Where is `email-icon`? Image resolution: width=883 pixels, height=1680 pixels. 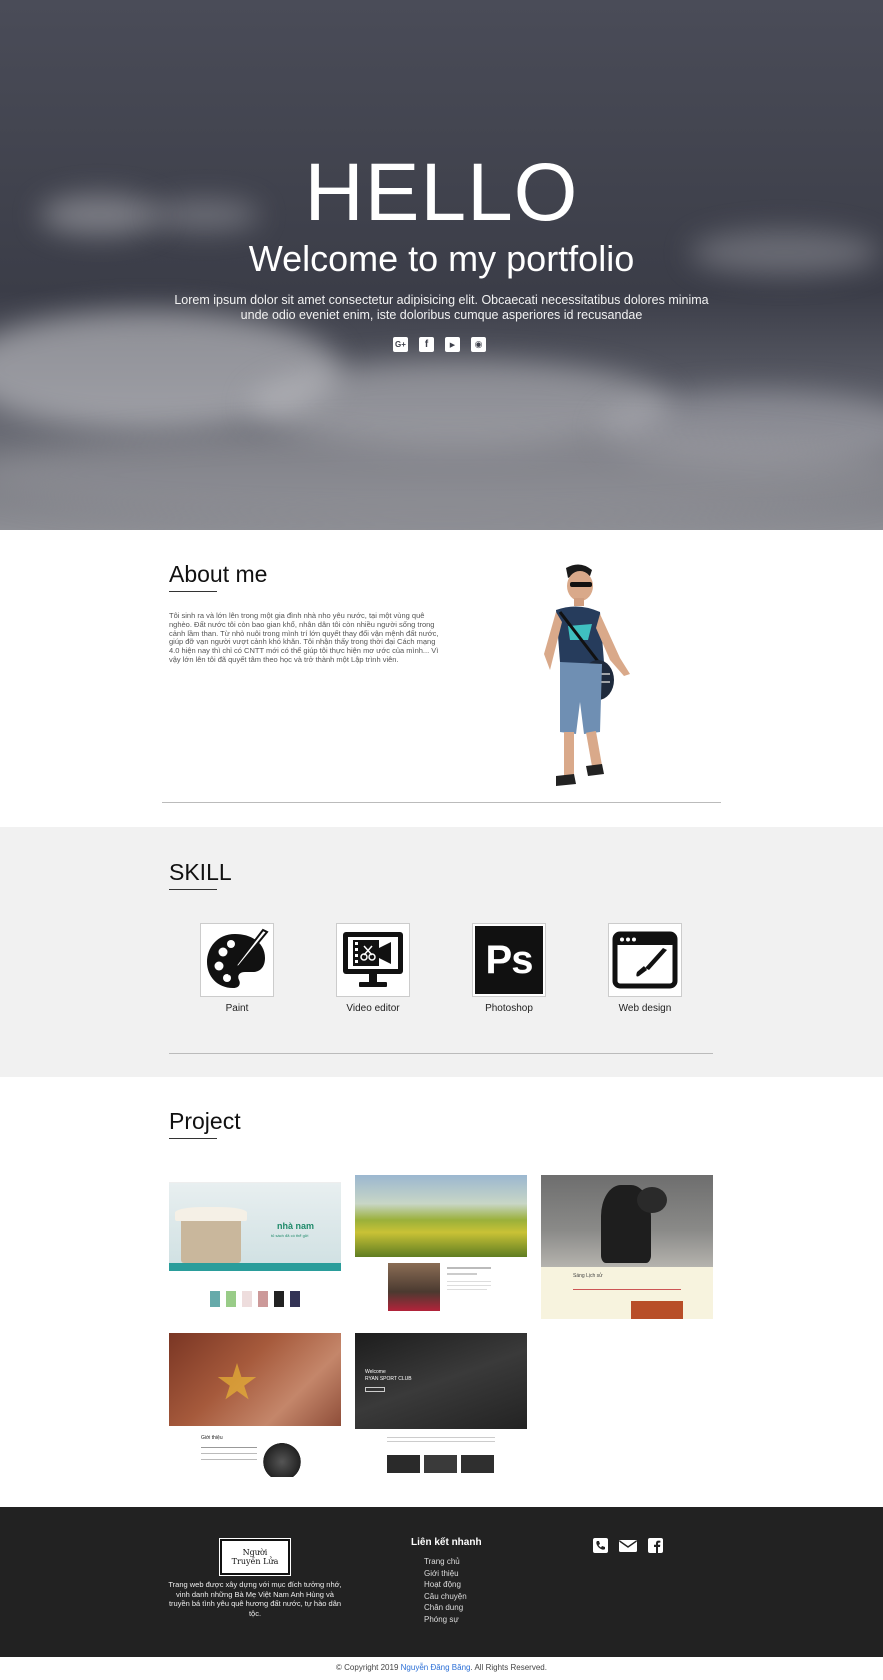 email-icon is located at coordinates (628, 1545).